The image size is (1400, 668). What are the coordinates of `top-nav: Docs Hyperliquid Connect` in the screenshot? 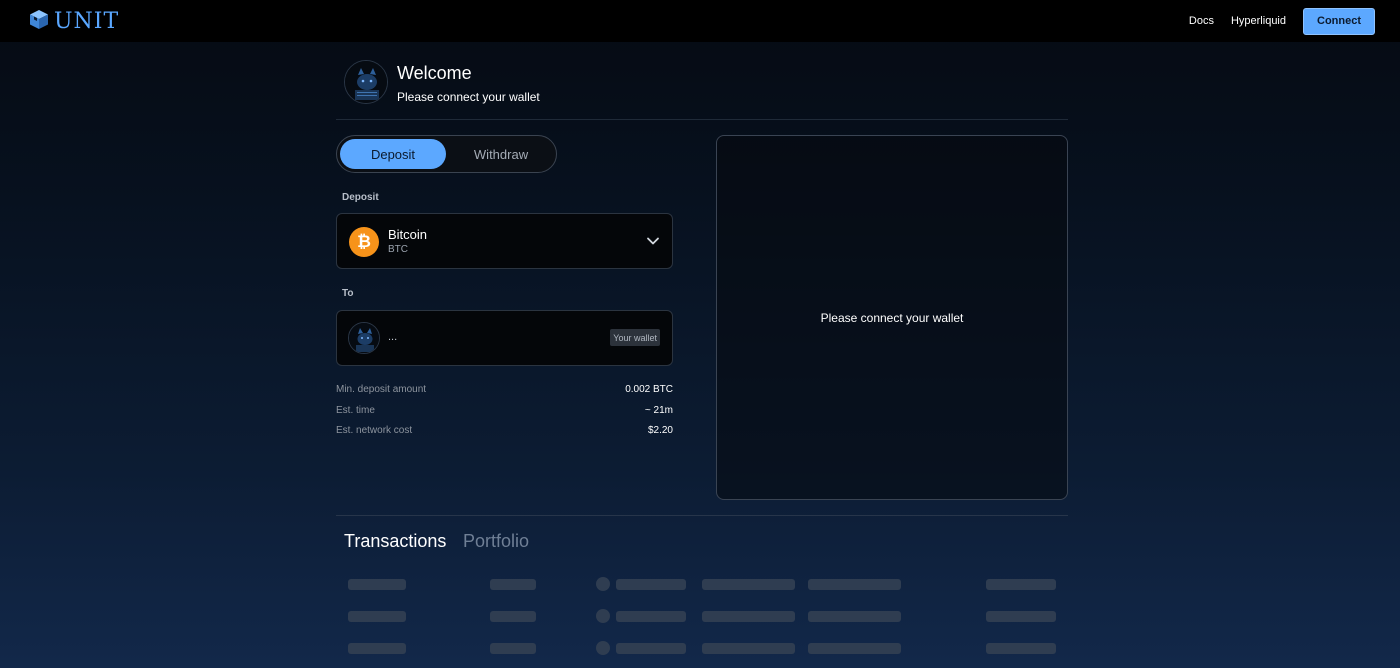 It's located at (1282, 21).